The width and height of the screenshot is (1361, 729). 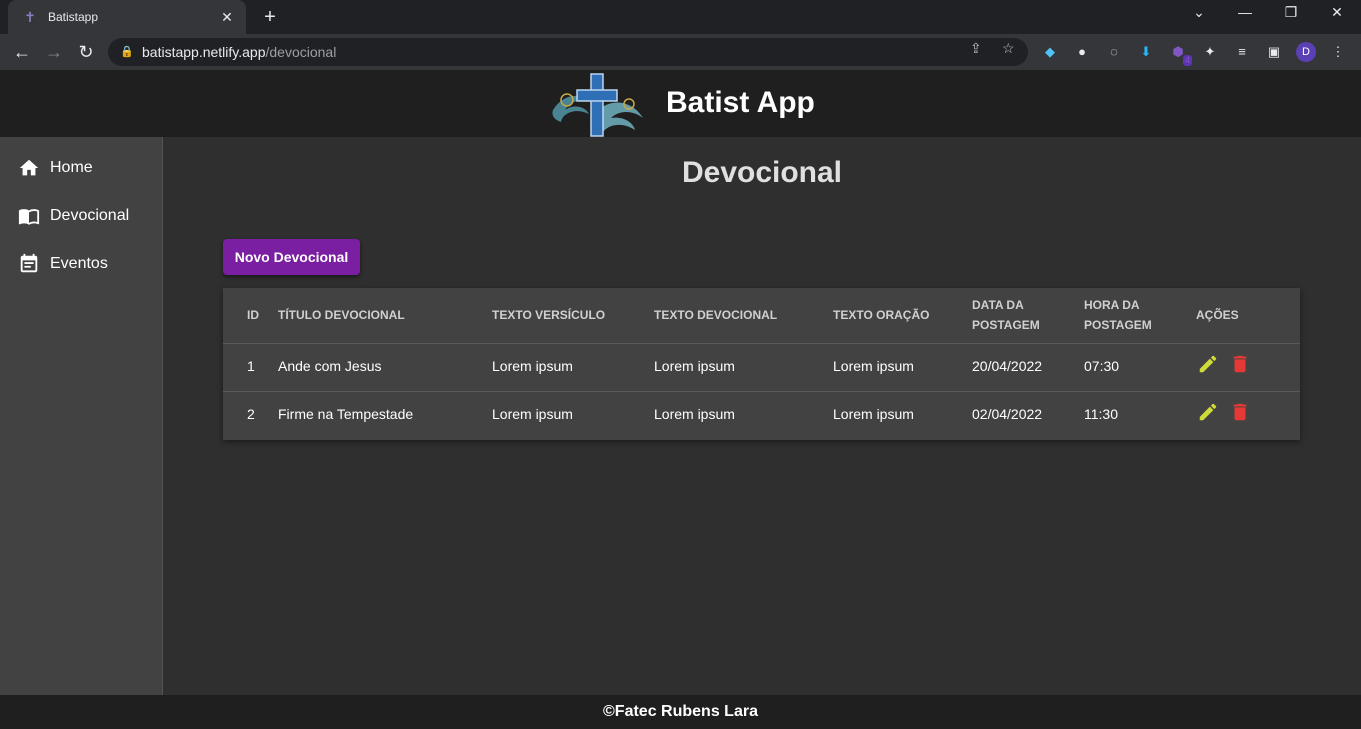 I want to click on column-header-titulo: TÍTULO DEVOCIONAL, so click(x=341, y=315).